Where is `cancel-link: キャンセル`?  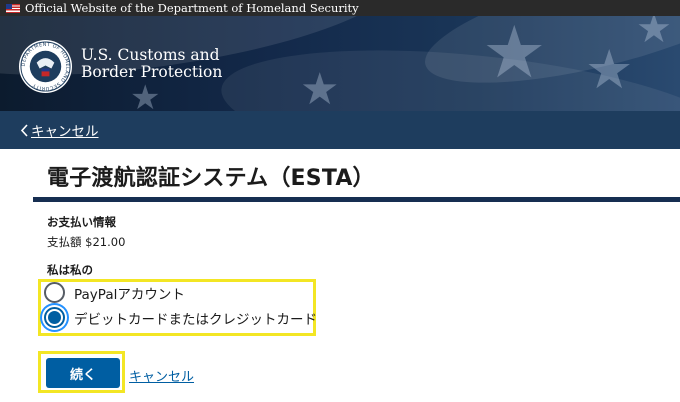 cancel-link: キャンセル is located at coordinates (161, 375).